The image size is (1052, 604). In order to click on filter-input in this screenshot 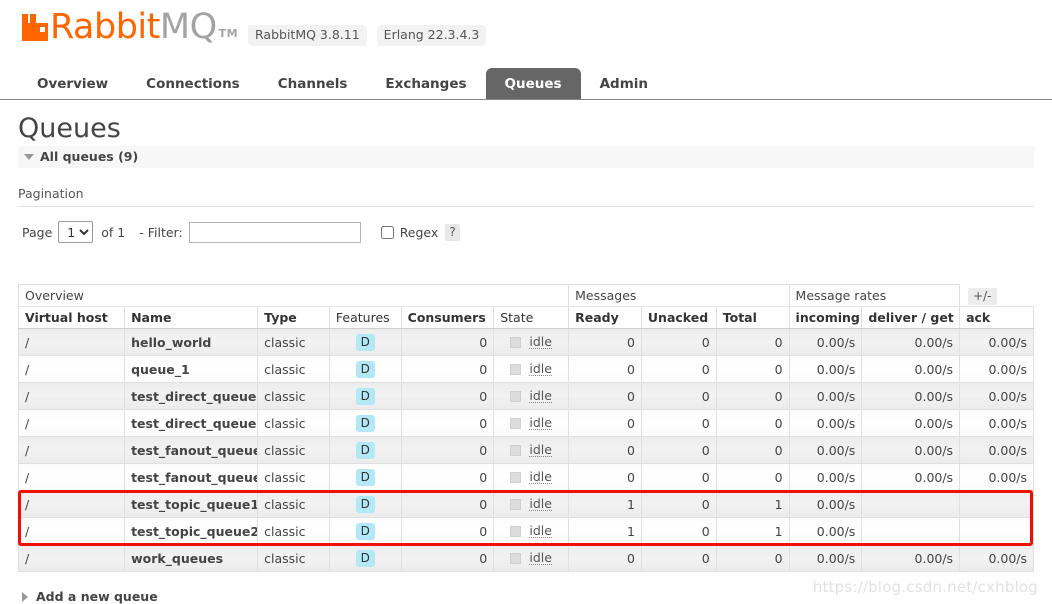, I will do `click(274, 232)`.